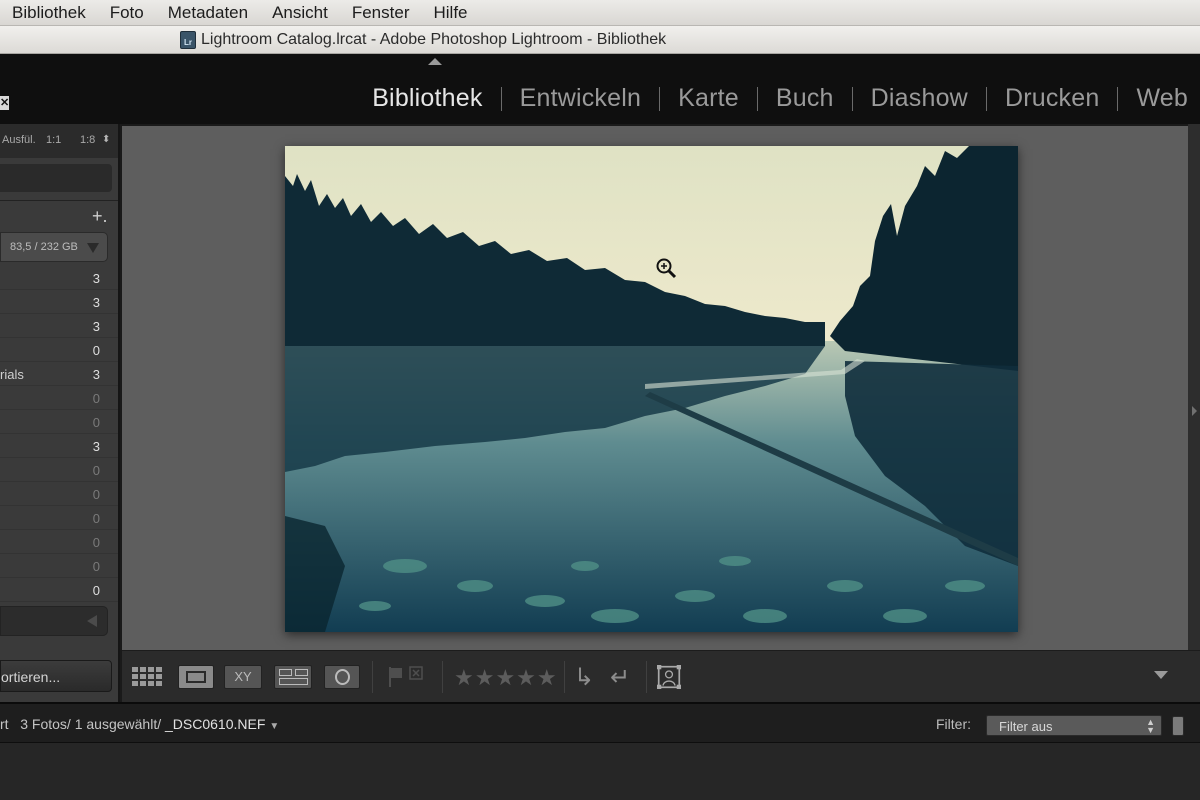 Image resolution: width=1200 pixels, height=800 pixels. What do you see at coordinates (1194, 411) in the screenshot?
I see `expand-right-panel-icon` at bounding box center [1194, 411].